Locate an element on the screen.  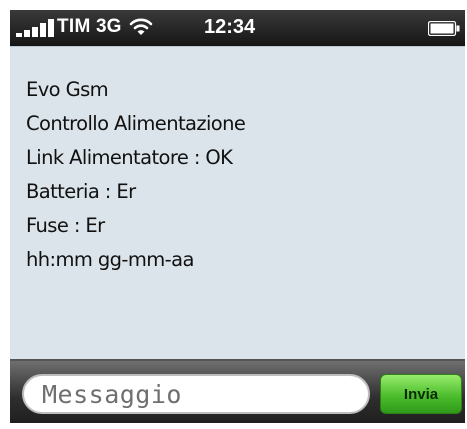
carrier-name: TIM is located at coordinates (74, 26).